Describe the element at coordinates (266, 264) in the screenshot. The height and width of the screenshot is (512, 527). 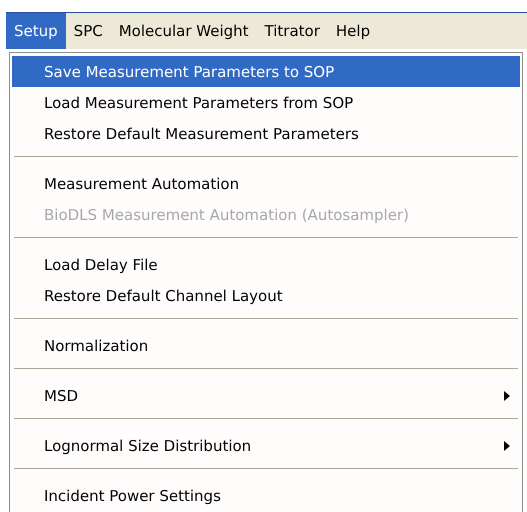
I see `menu-item: Load Delay File` at that location.